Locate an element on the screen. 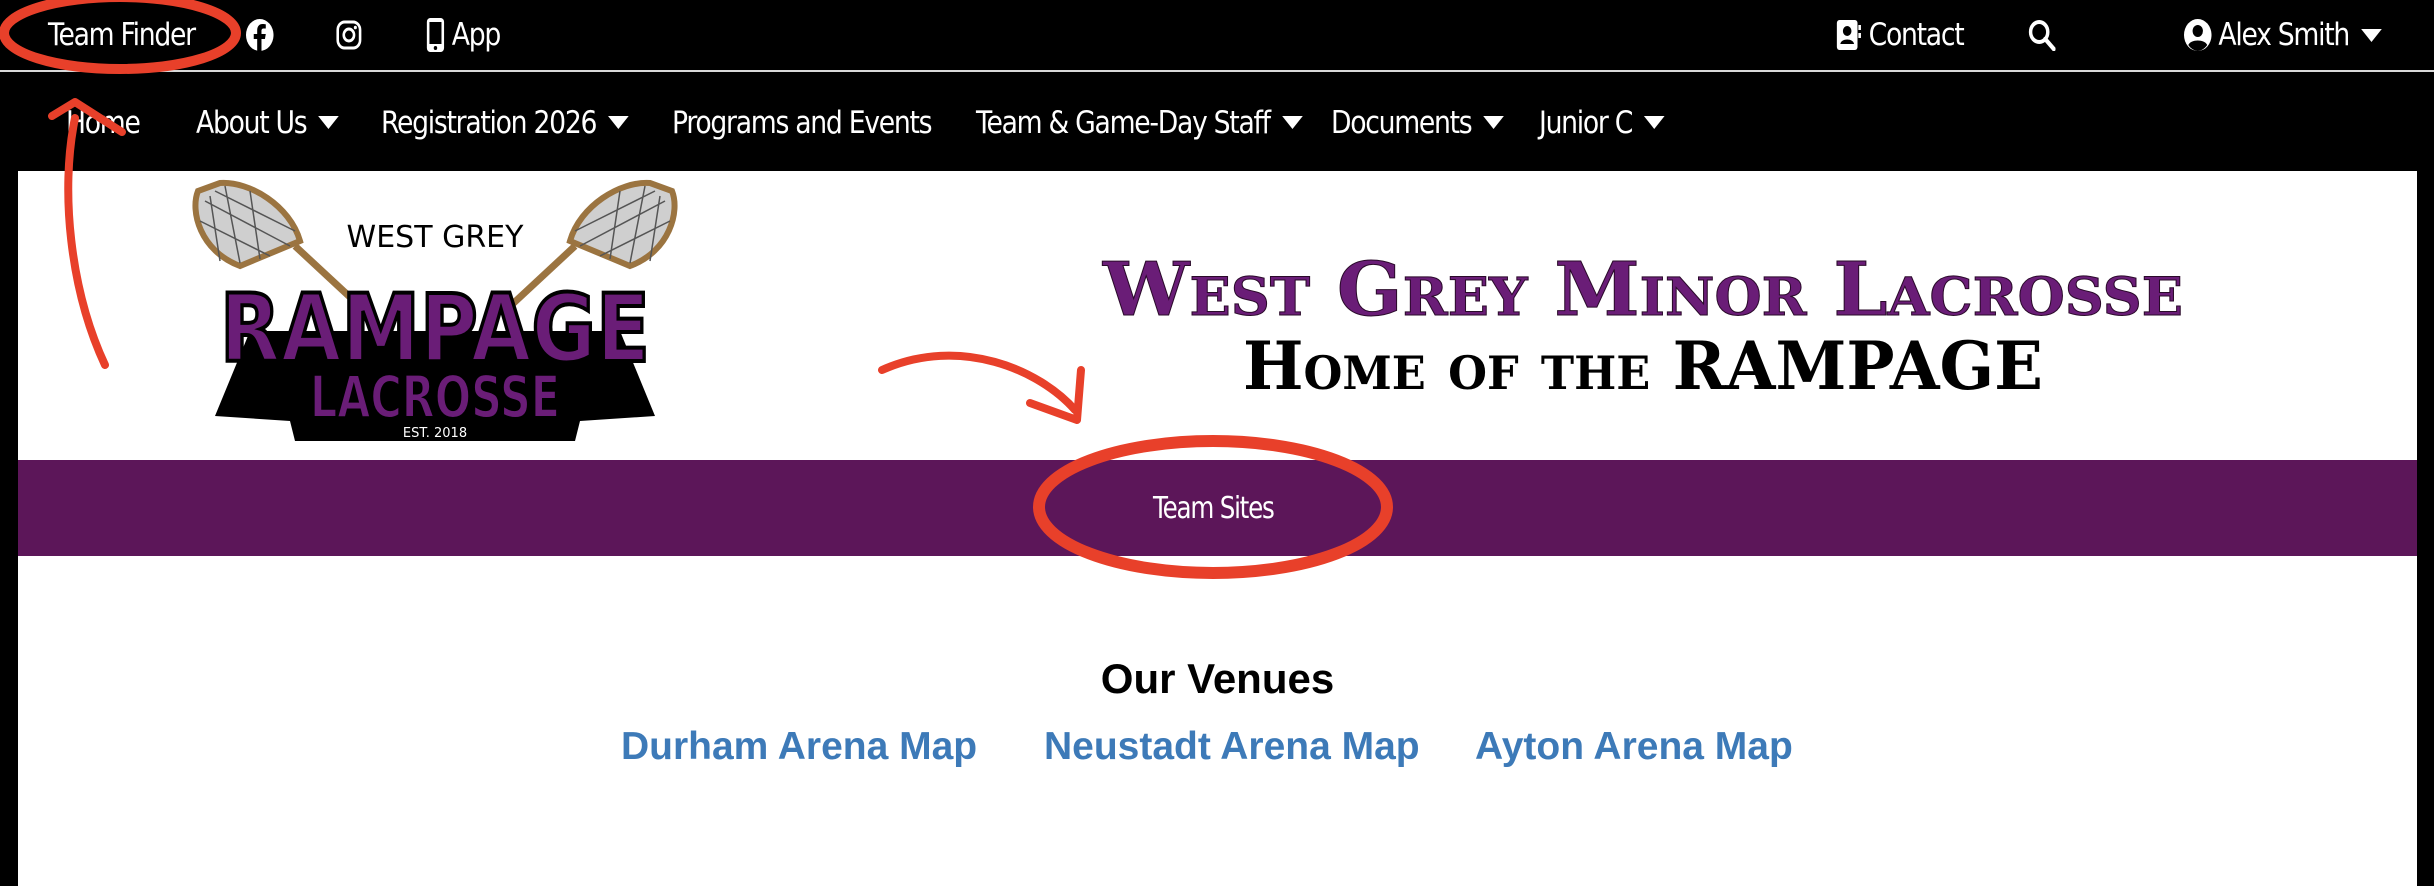  team-finder-label: Team Finder is located at coordinates (122, 35).